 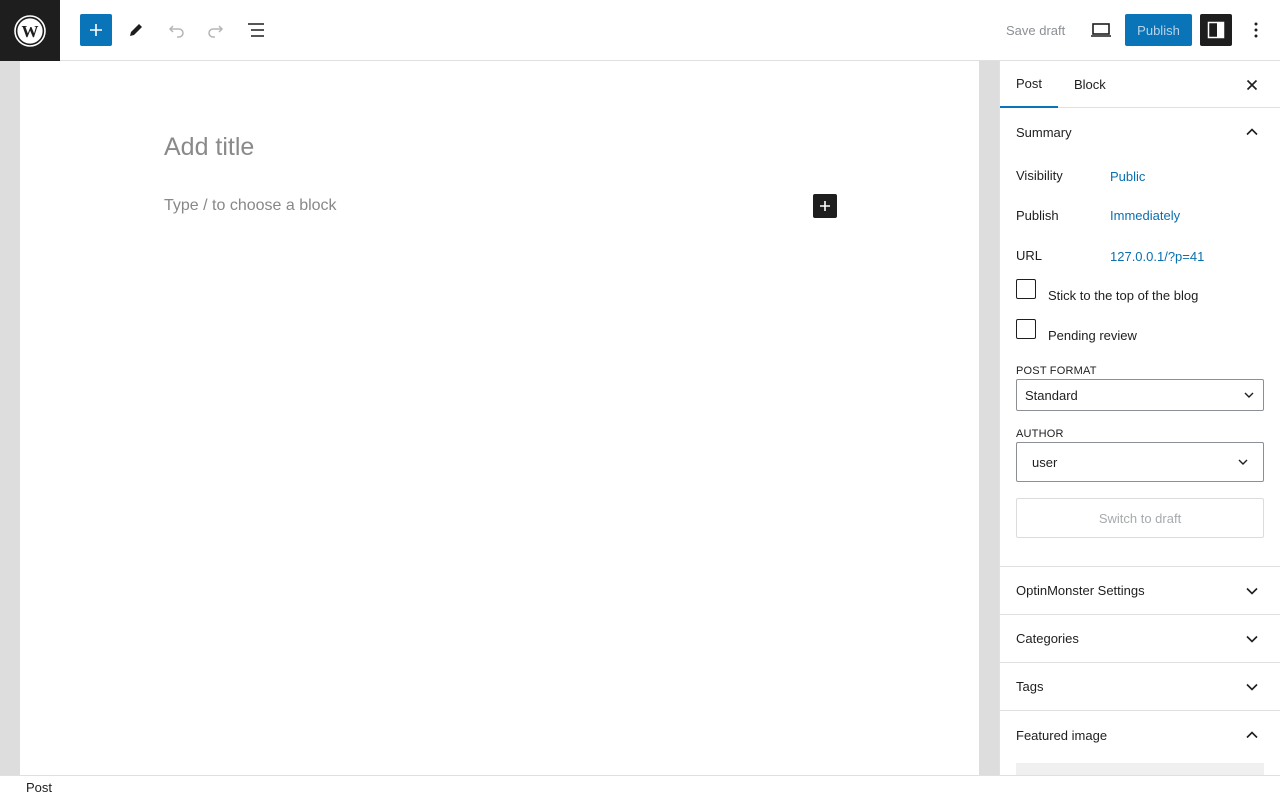 I want to click on author-select: user, so click(x=1140, y=462).